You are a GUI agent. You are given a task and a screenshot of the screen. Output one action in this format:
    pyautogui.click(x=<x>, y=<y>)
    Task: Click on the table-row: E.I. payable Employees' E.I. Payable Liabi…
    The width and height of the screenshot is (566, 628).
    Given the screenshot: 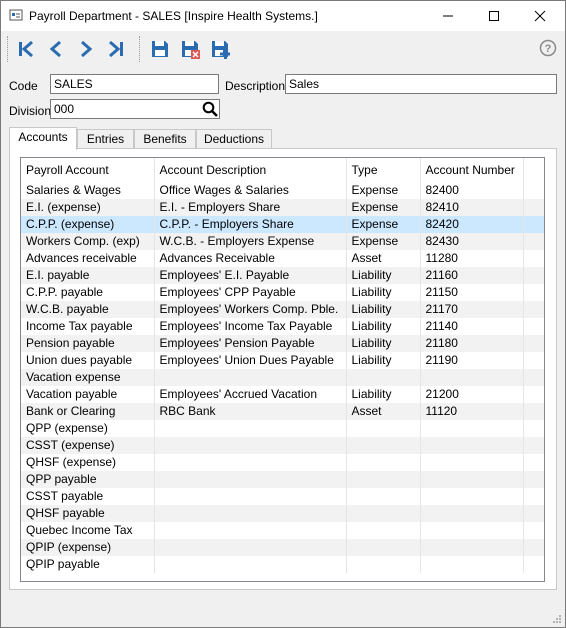 What is the action you would take?
    pyautogui.click(x=282, y=275)
    